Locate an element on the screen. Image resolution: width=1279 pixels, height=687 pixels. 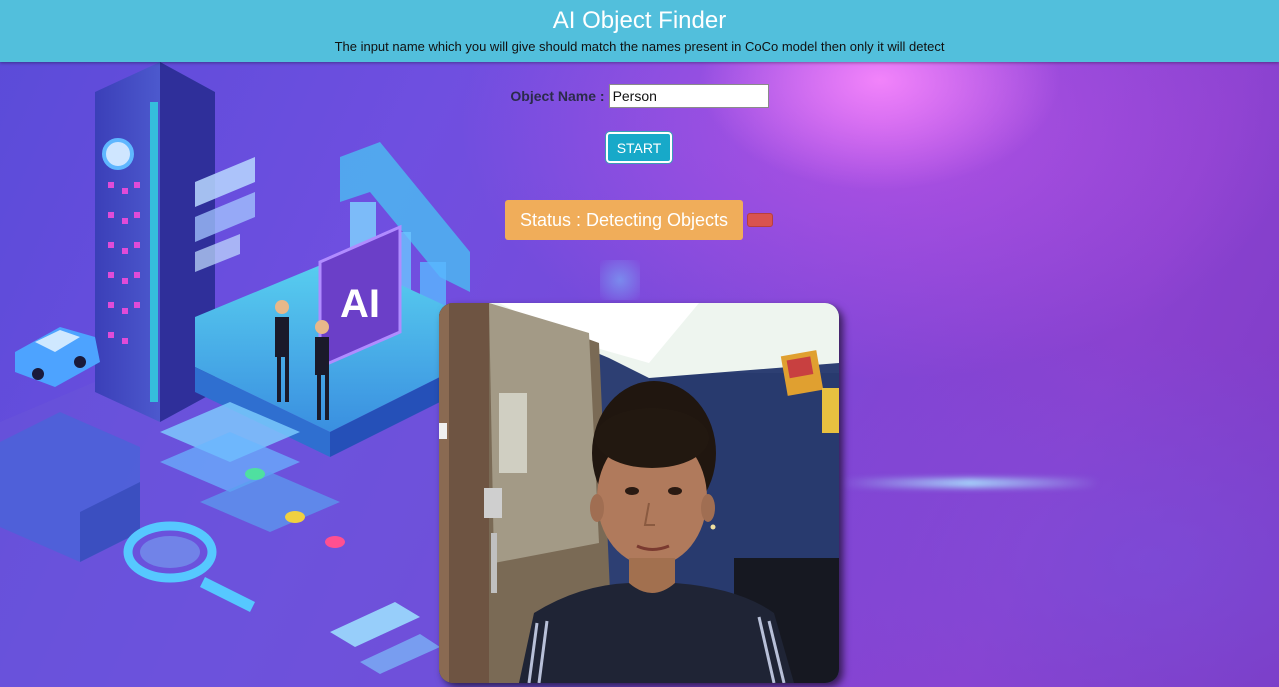
object-name-row: Object Name : is located at coordinates (639, 96).